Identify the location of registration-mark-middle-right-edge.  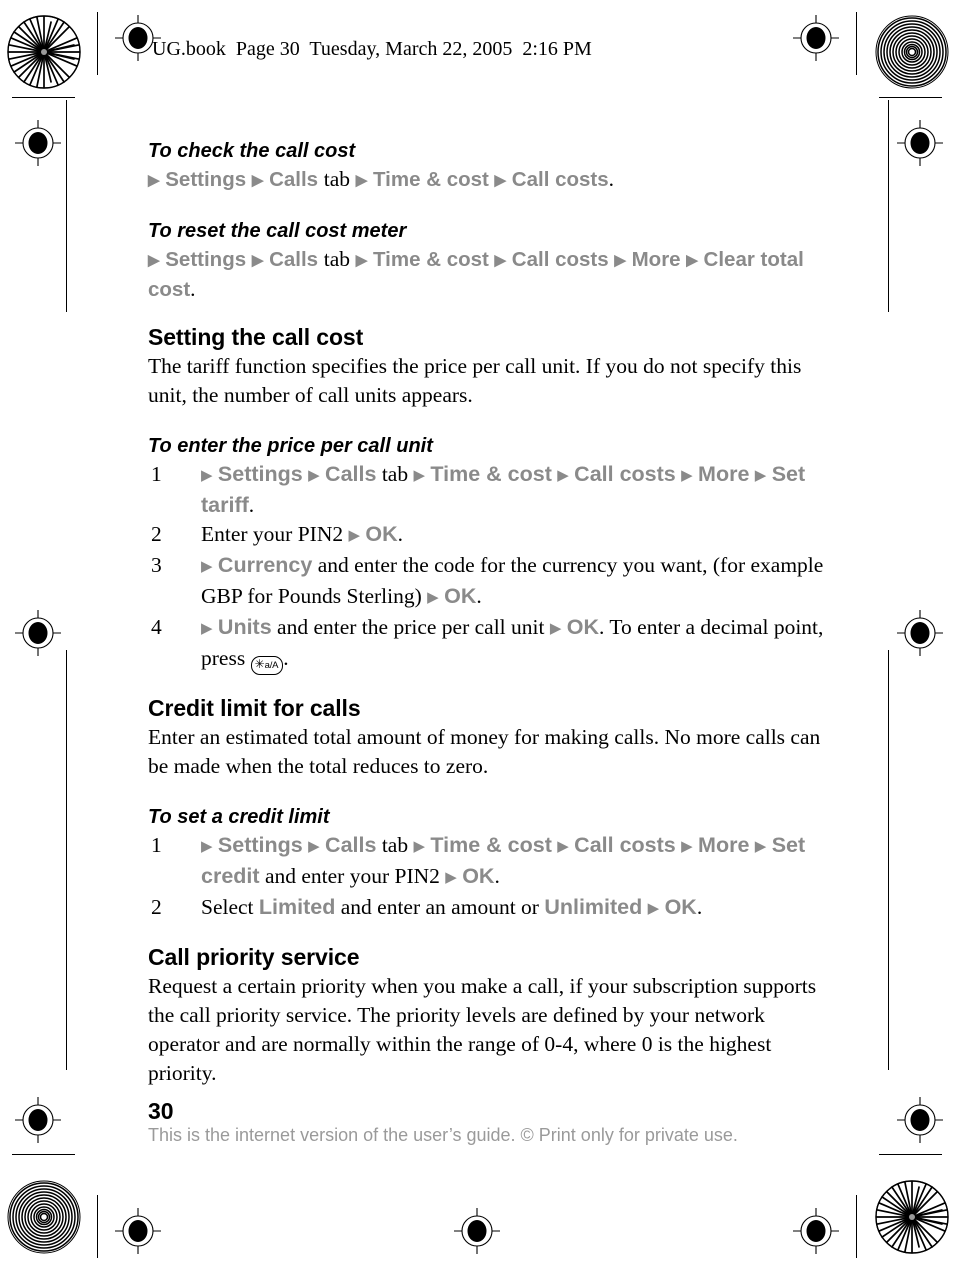
(920, 633).